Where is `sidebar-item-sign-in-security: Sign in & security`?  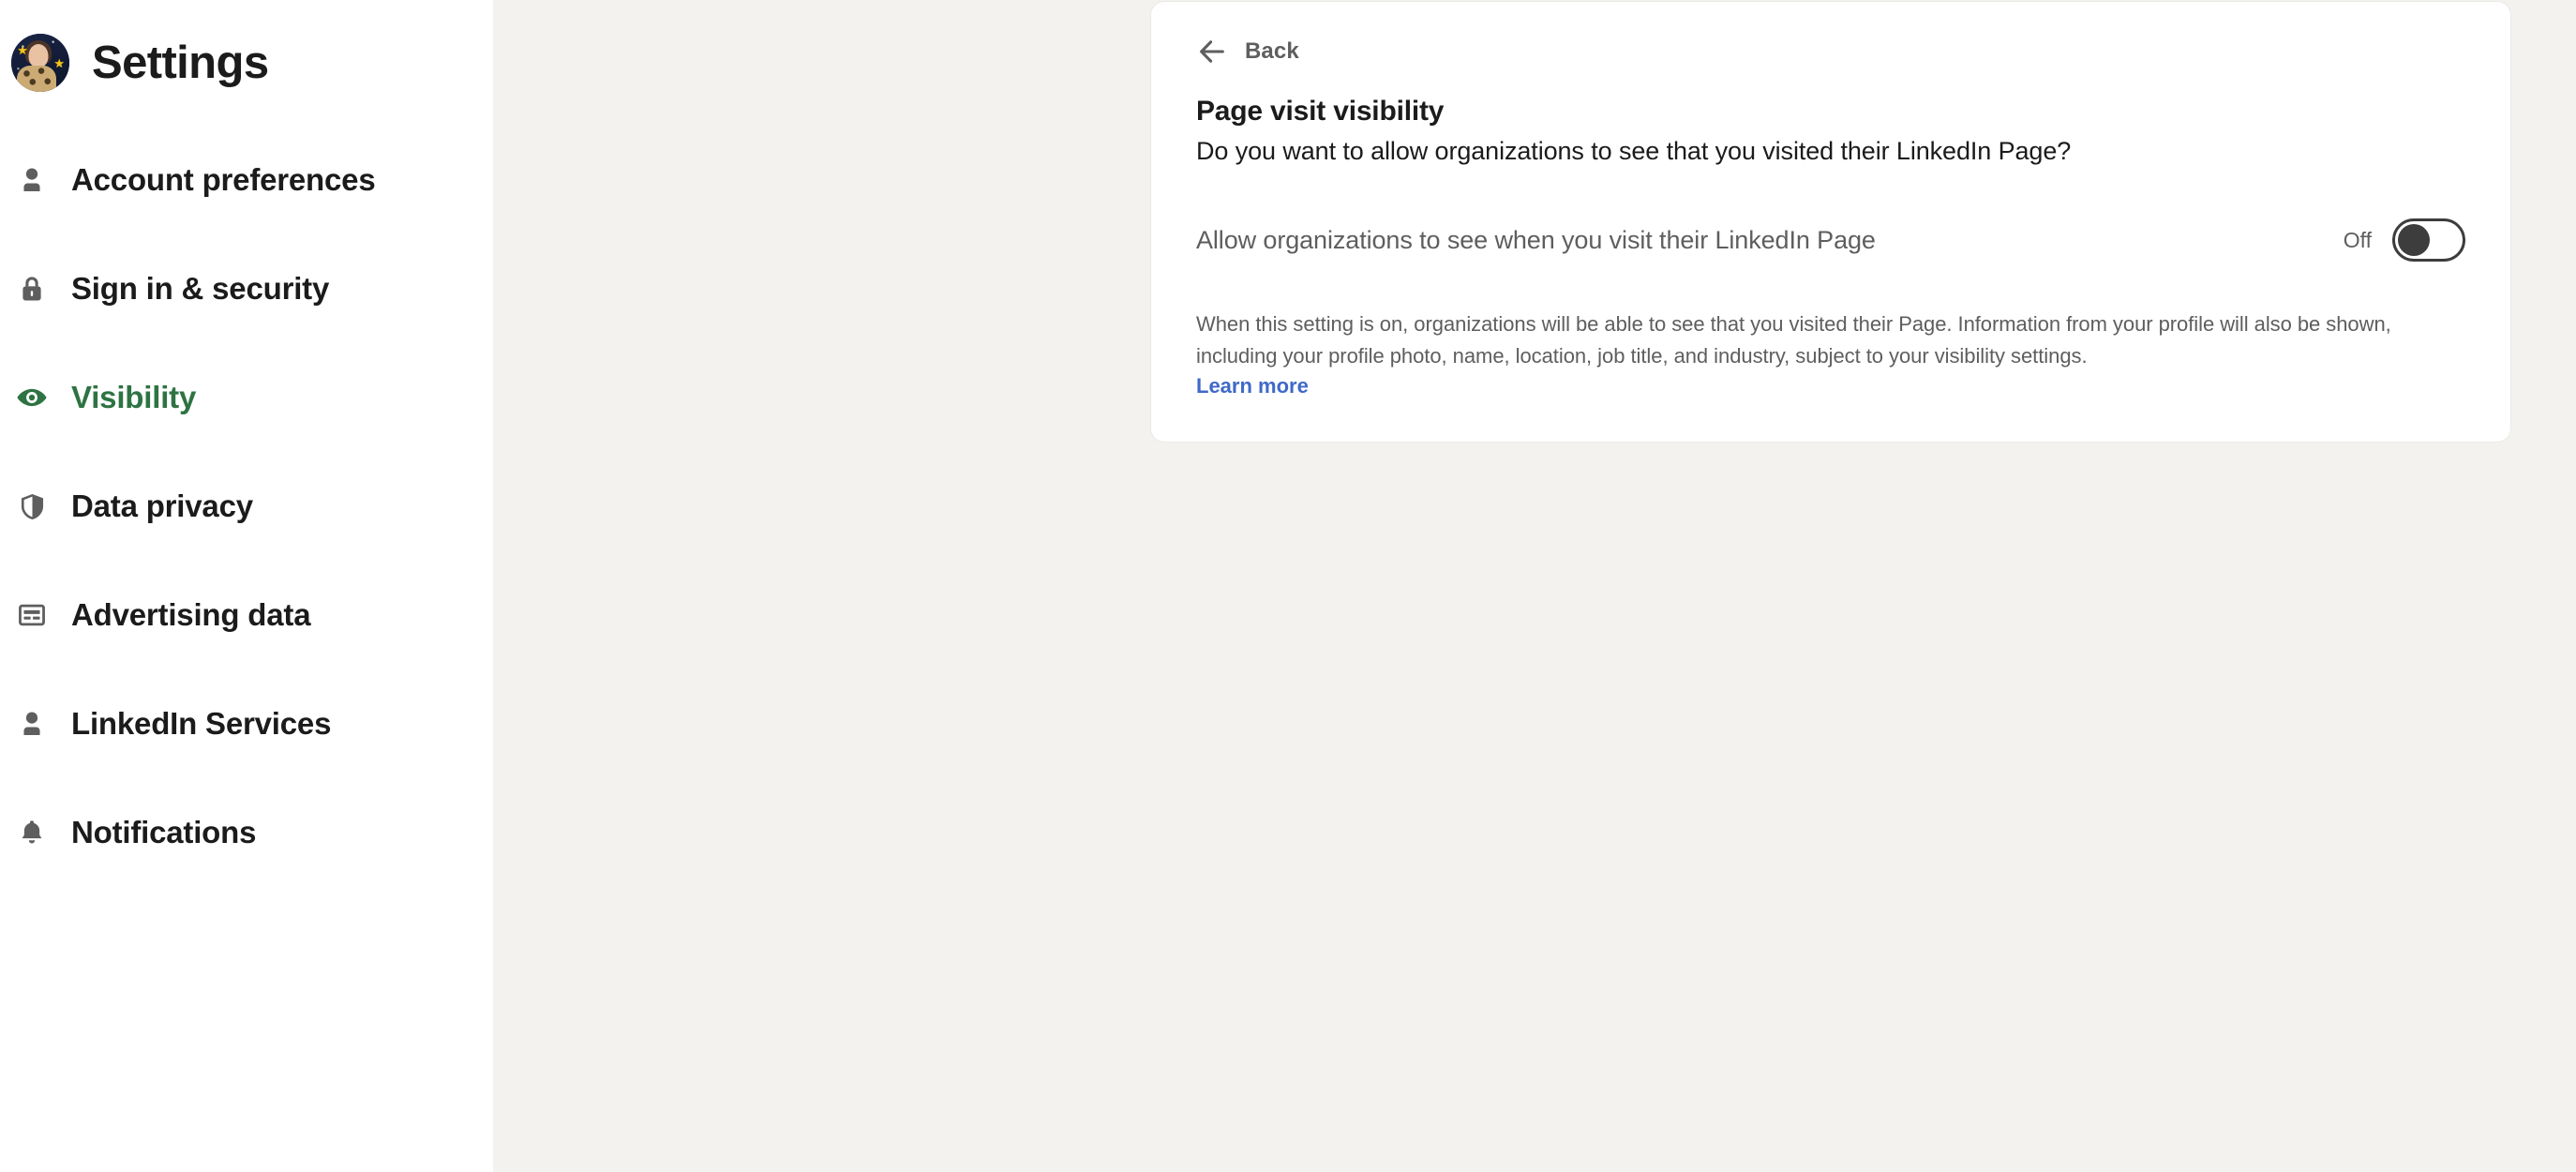
sidebar-item-sign-in-security: Sign in & security is located at coordinates (247, 288).